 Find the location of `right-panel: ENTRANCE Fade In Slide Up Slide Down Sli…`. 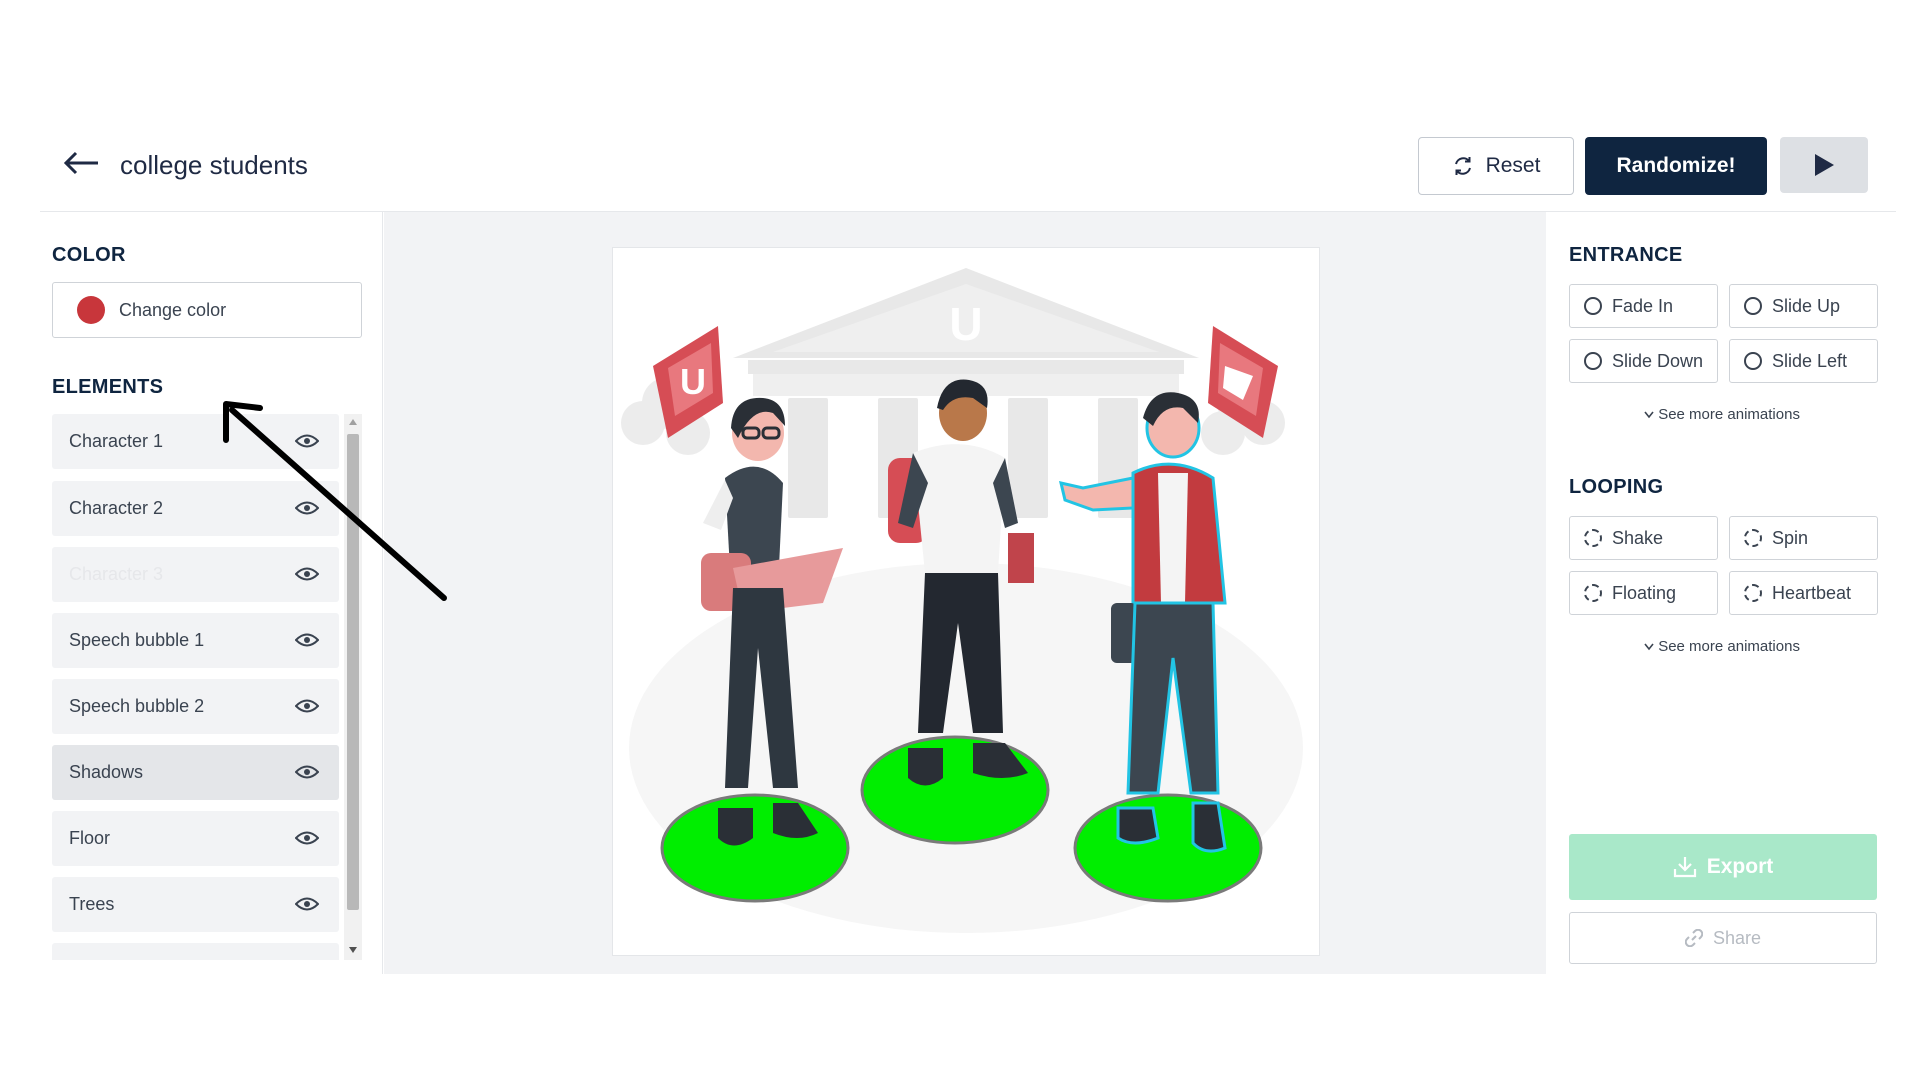

right-panel: ENTRANCE Fade In Slide Up Slide Down Sli… is located at coordinates (1721, 593).